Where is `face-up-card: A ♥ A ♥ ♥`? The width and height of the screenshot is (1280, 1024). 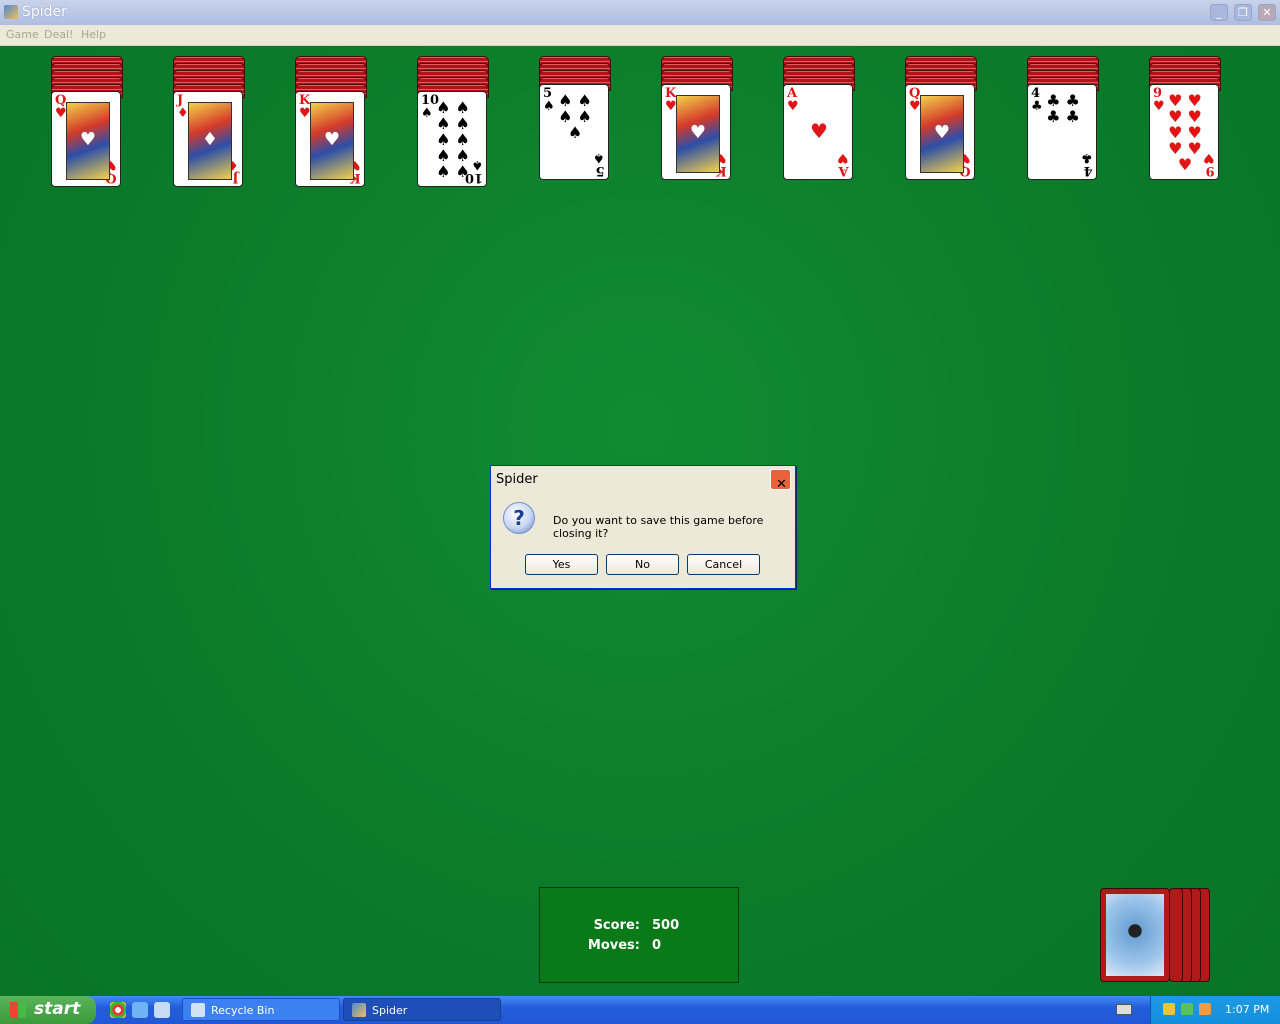 face-up-card: A ♥ A ♥ ♥ is located at coordinates (818, 132).